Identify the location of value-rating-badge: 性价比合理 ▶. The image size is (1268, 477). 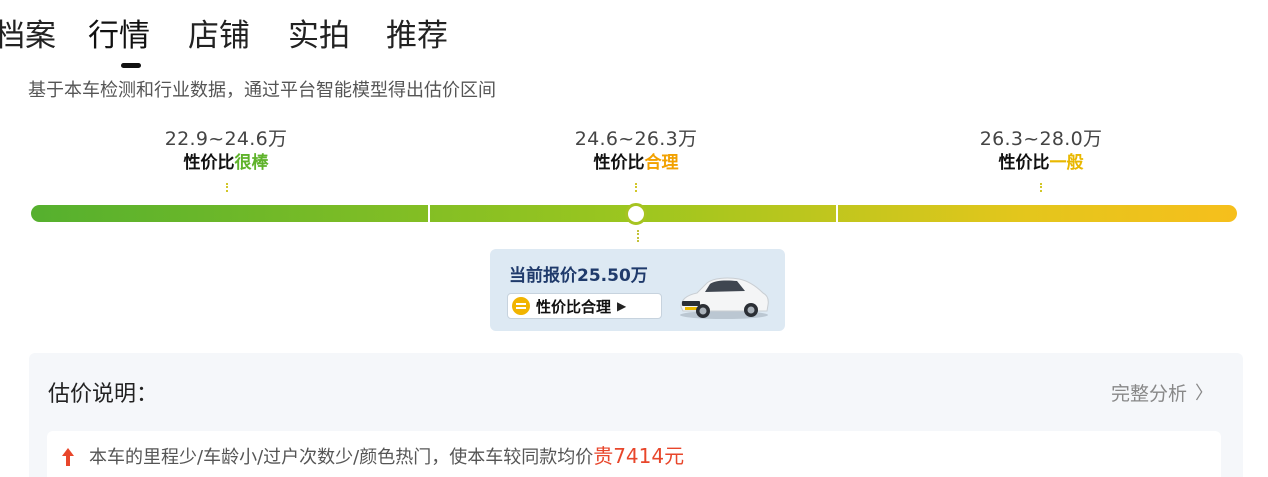
(584, 306).